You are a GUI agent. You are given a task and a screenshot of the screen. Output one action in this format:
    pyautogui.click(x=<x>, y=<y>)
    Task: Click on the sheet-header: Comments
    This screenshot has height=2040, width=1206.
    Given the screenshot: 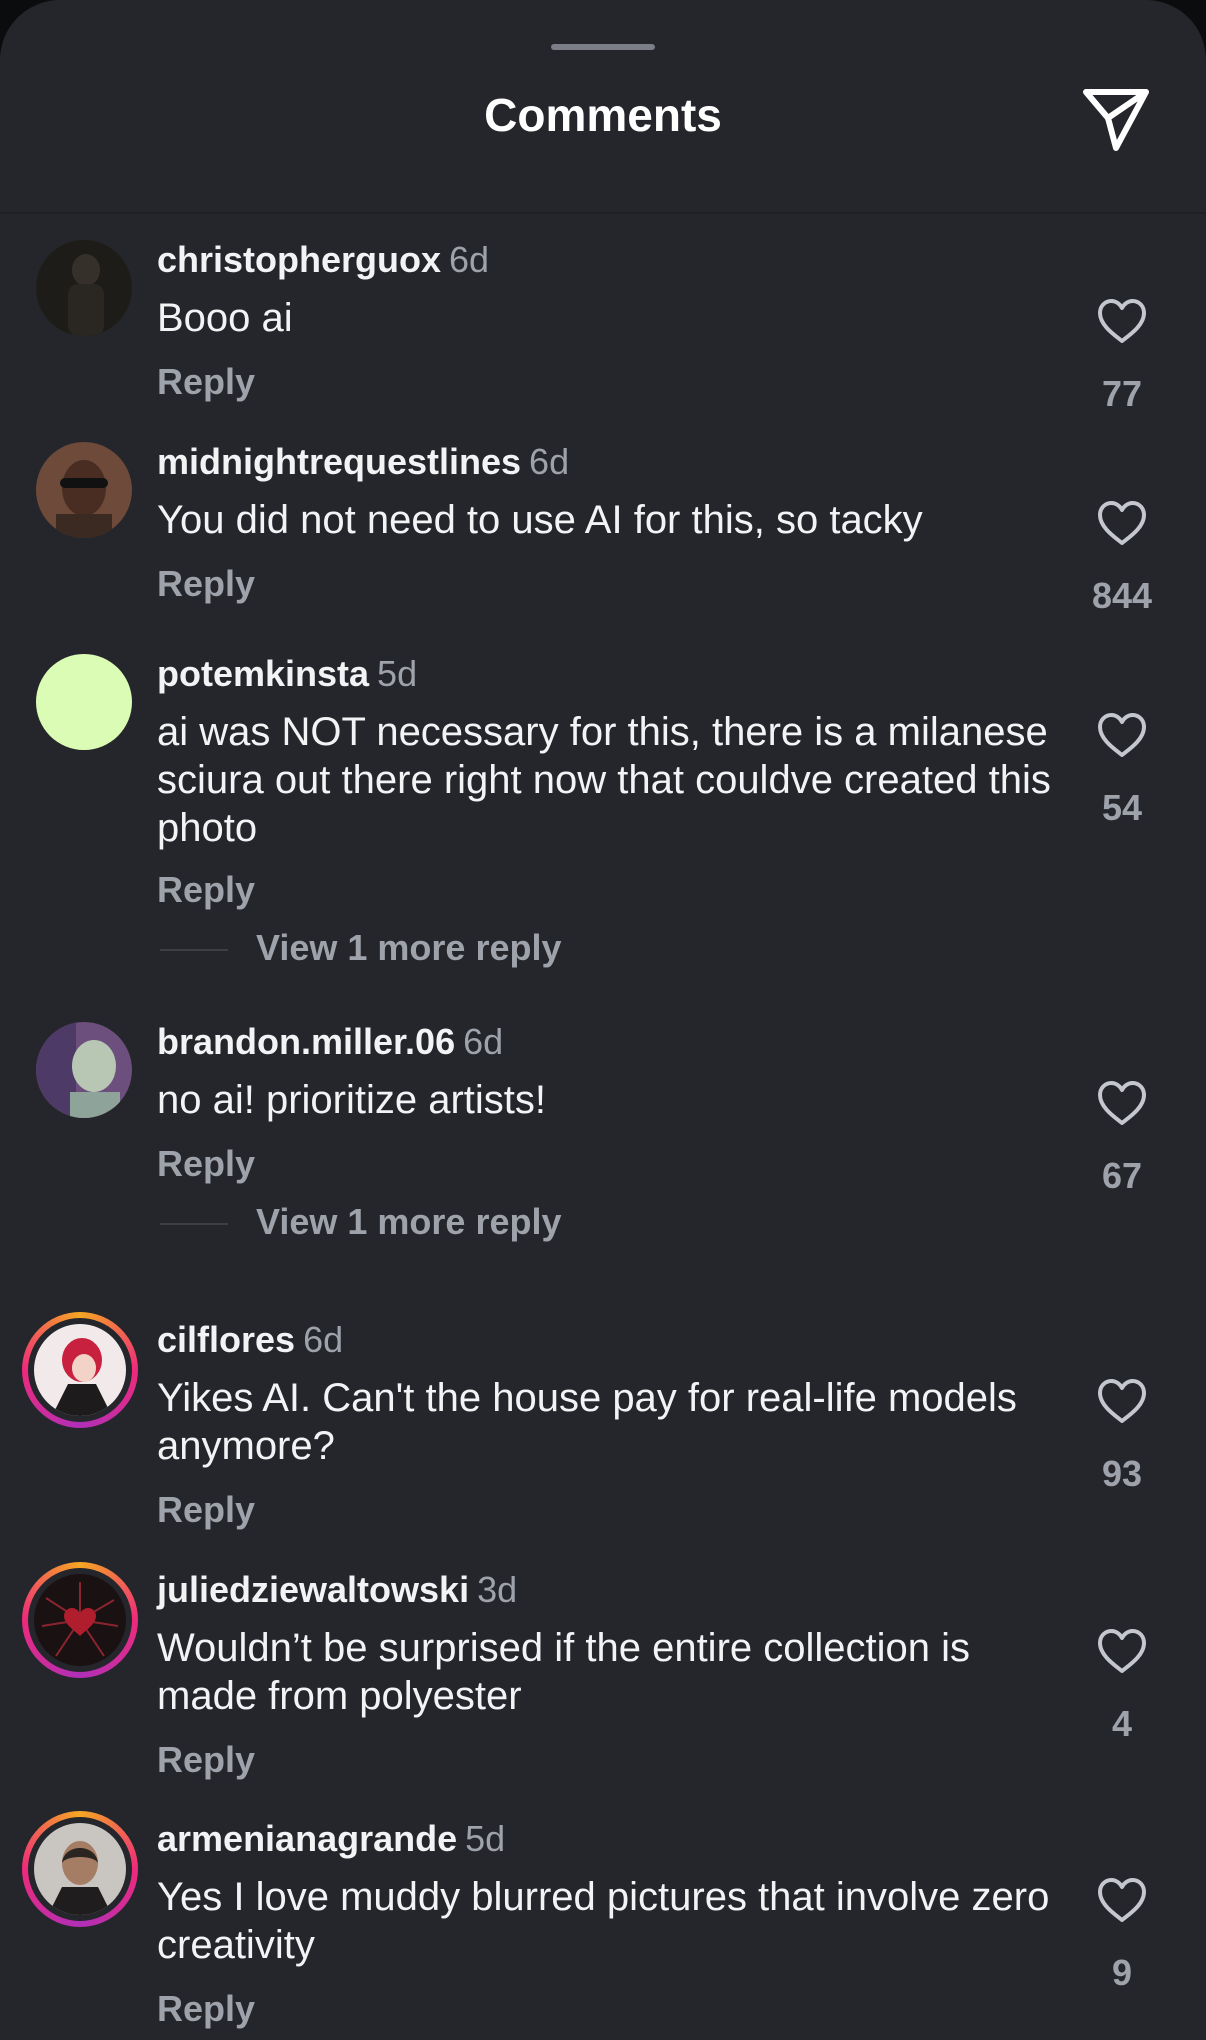 What is the action you would take?
    pyautogui.click(x=603, y=107)
    